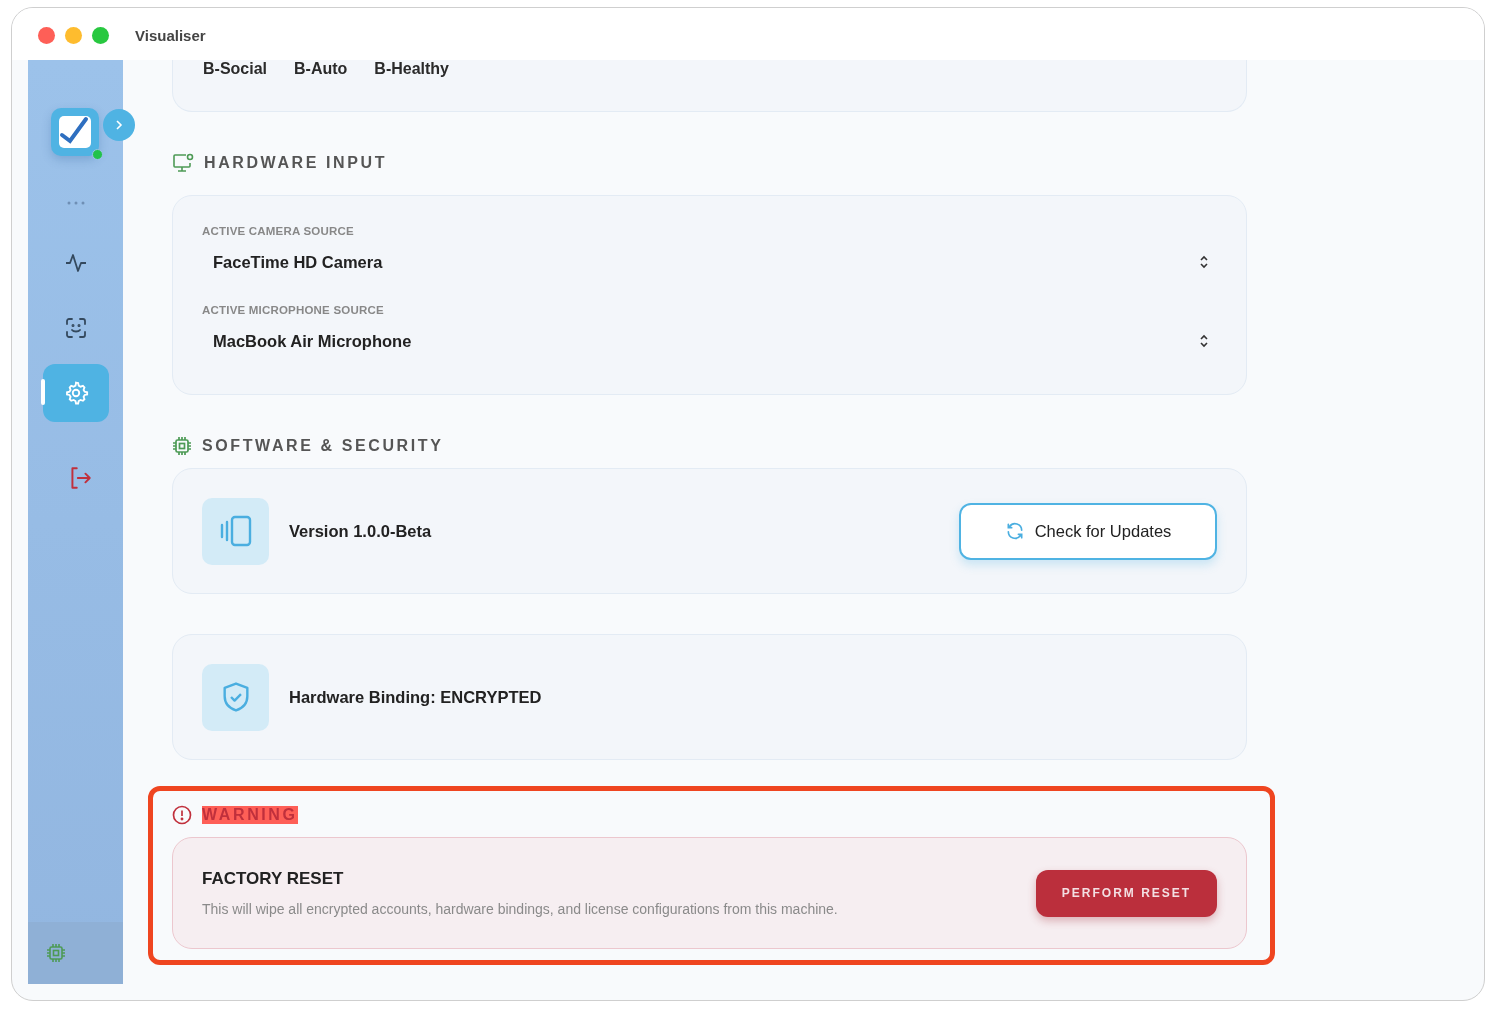 This screenshot has height=1016, width=1496. What do you see at coordinates (250, 815) in the screenshot?
I see `section-title: WARNING` at bounding box center [250, 815].